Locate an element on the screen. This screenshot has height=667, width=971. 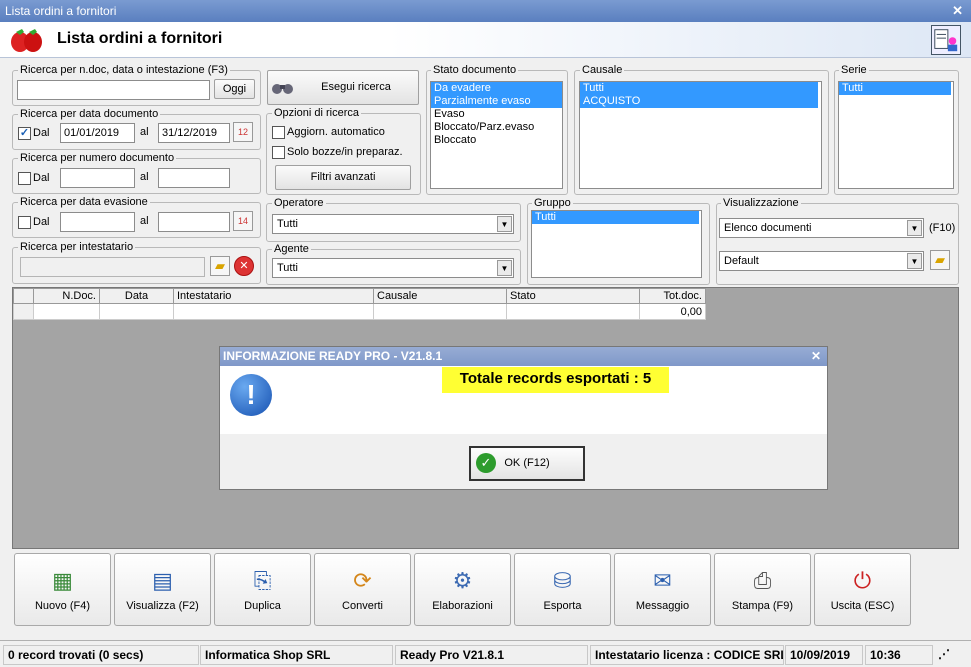
doc-number-checkbox is located at coordinates (24, 178).